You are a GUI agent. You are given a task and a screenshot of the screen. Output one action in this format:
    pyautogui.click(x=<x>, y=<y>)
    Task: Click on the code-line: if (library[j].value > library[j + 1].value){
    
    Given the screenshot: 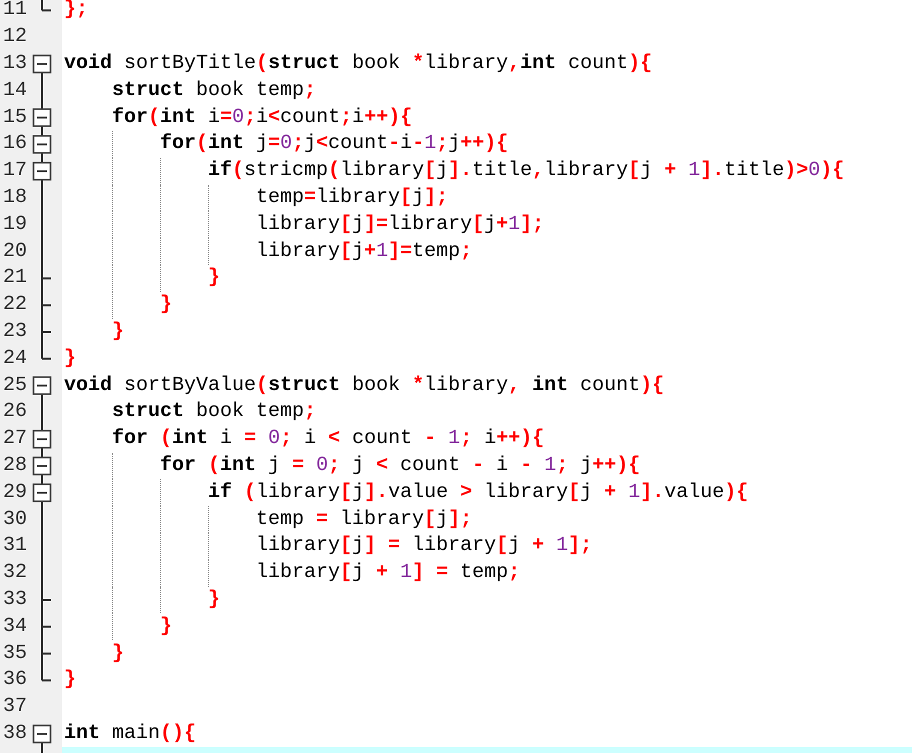 What is the action you would take?
    pyautogui.click(x=478, y=492)
    